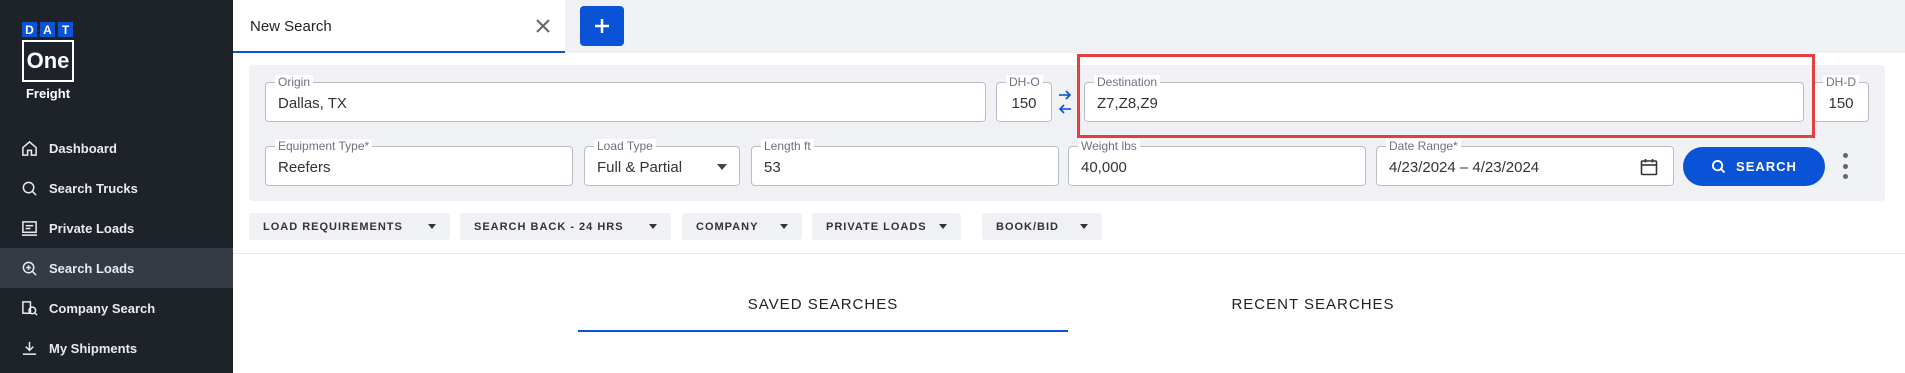 This screenshot has height=373, width=1905. I want to click on close-icon, so click(543, 26).